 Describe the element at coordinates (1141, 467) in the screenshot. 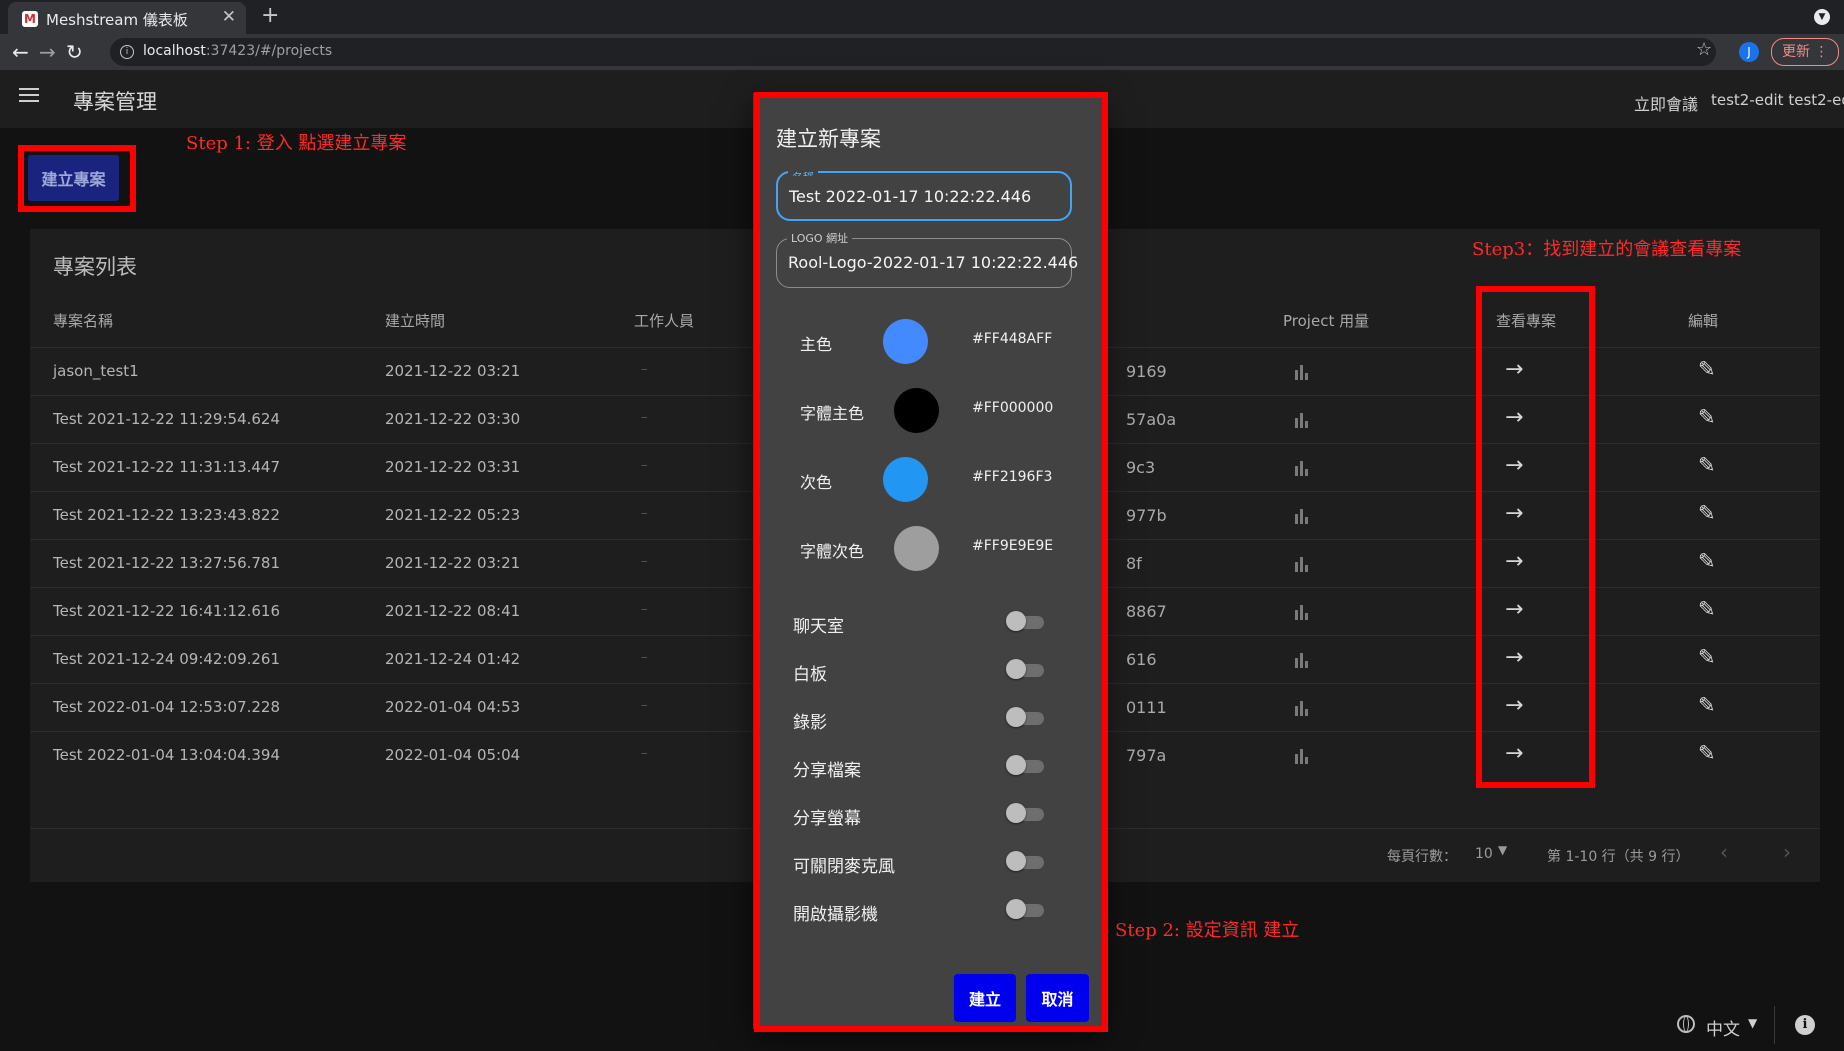

I see `partially-hidden-id-cell: 9c3` at that location.